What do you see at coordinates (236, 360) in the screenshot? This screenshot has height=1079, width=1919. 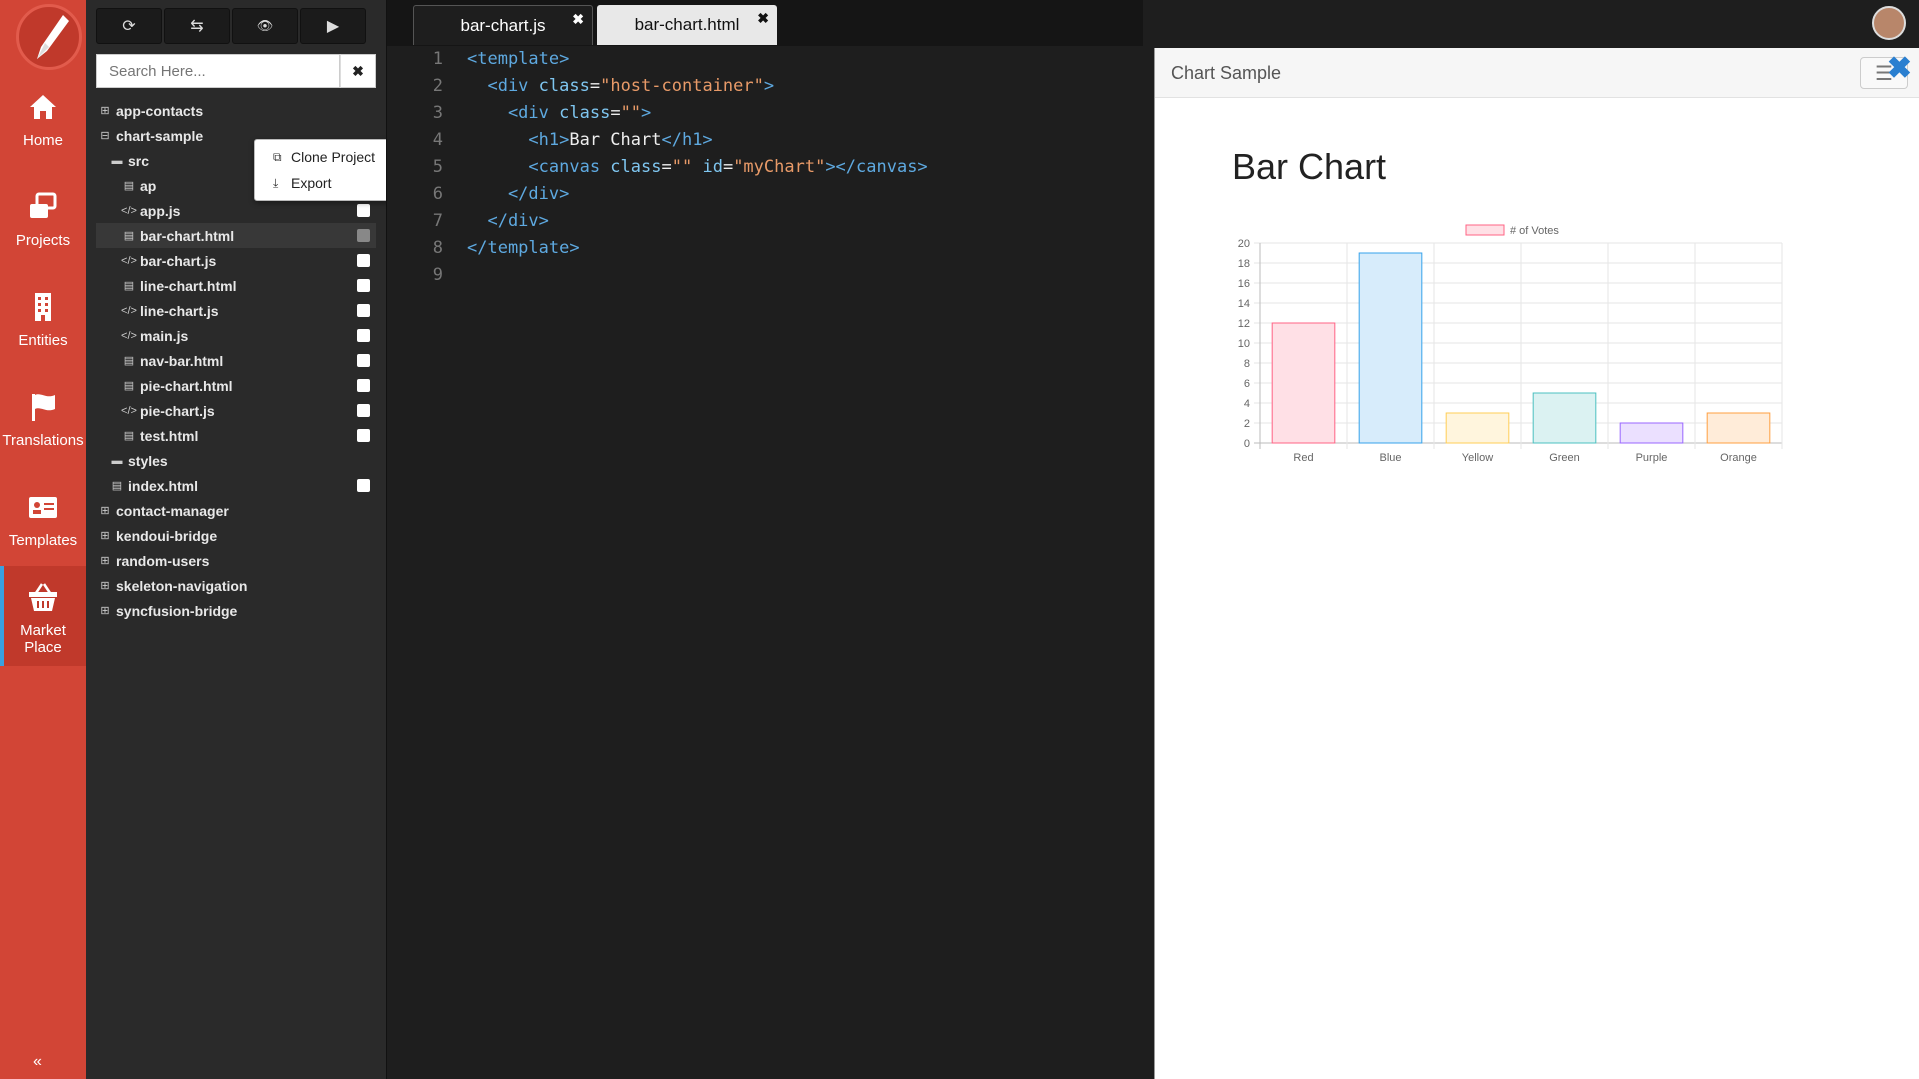 I see `tree-item: ▤ nav-bar.html` at bounding box center [236, 360].